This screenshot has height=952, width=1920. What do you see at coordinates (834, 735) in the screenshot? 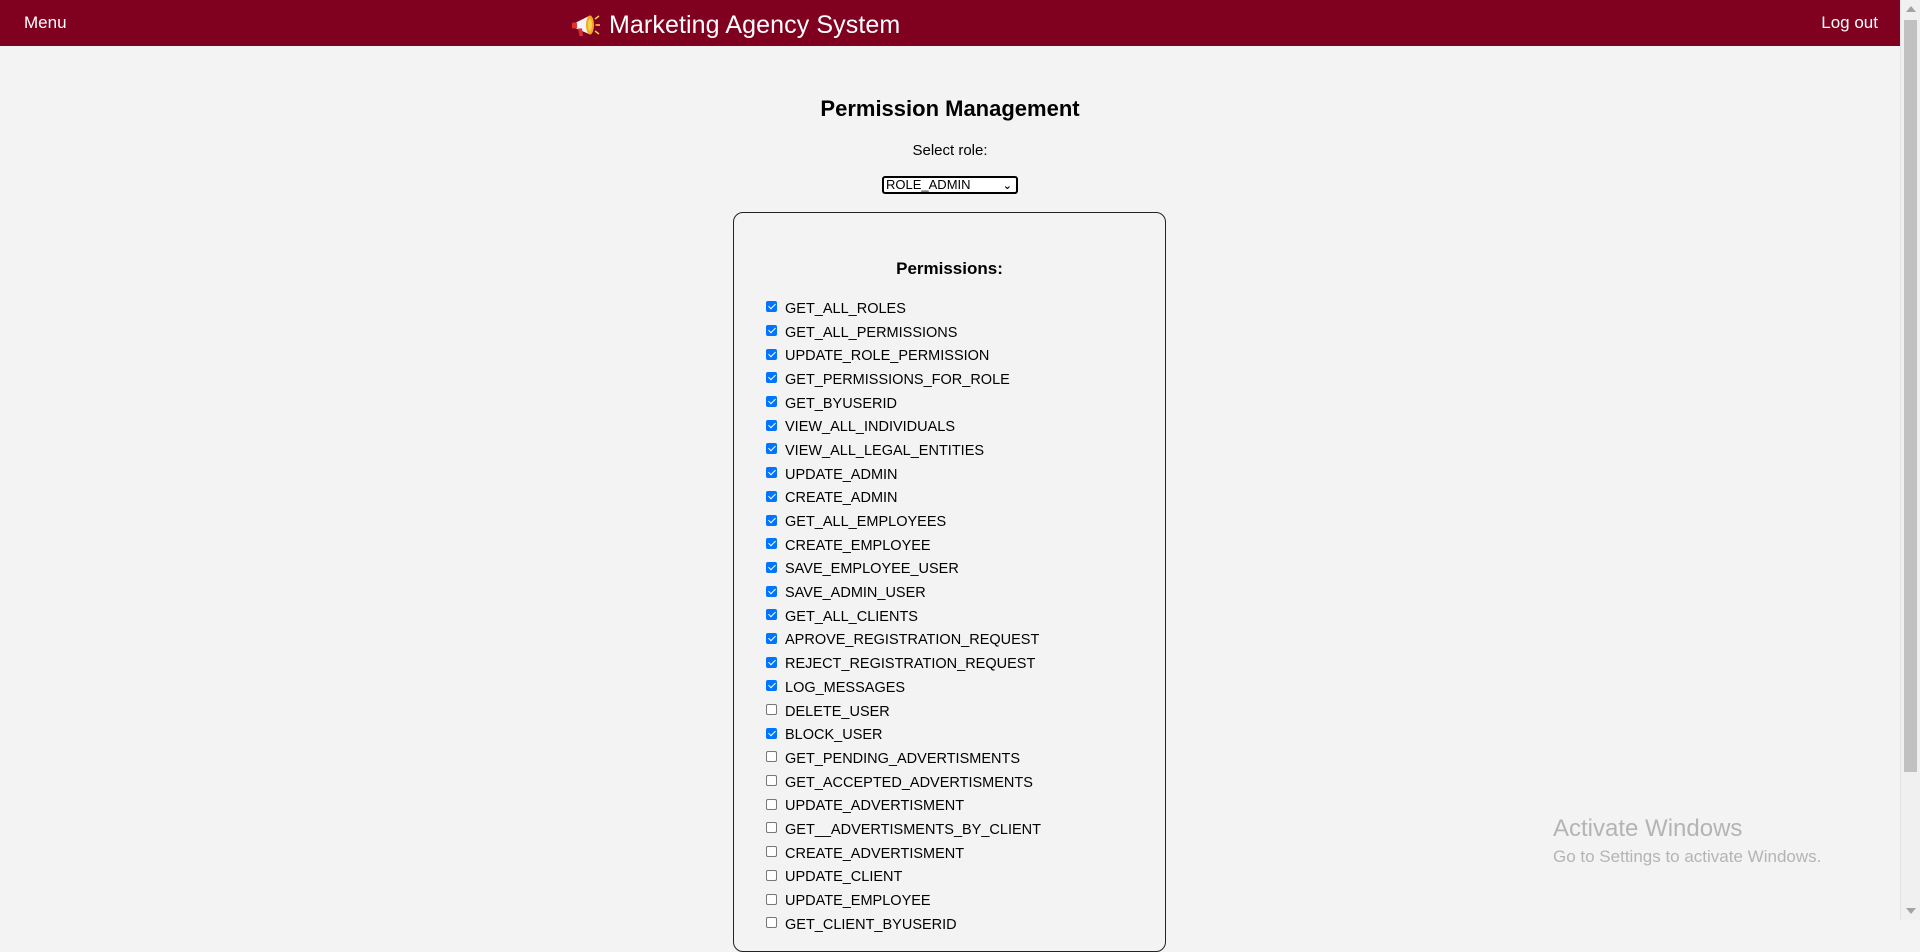
I see `permission-label: BLOCK_USER` at bounding box center [834, 735].